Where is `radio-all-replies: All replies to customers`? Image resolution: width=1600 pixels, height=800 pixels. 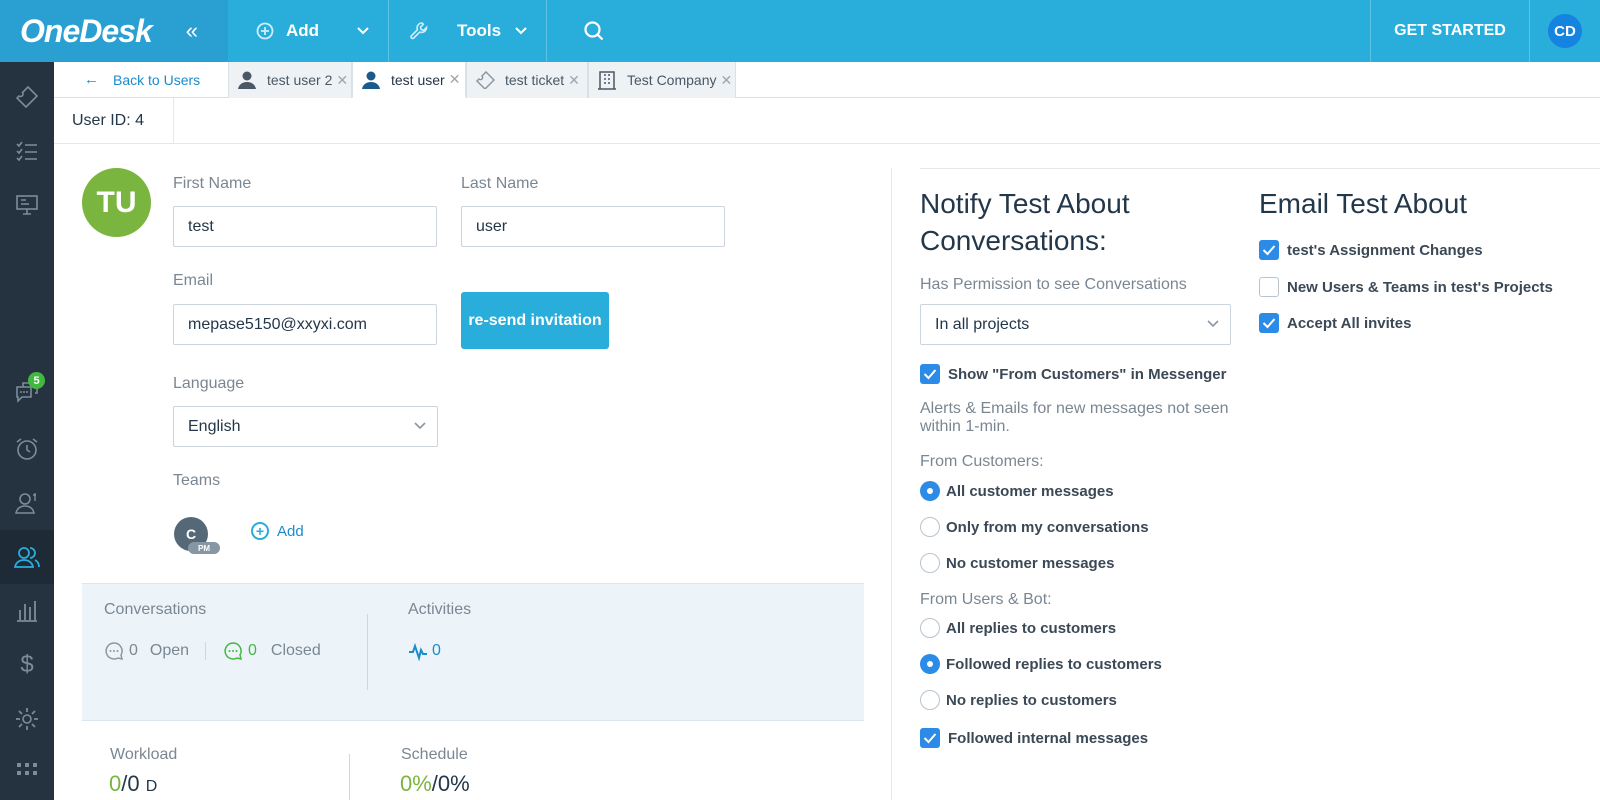 radio-all-replies: All replies to customers is located at coordinates (1018, 628).